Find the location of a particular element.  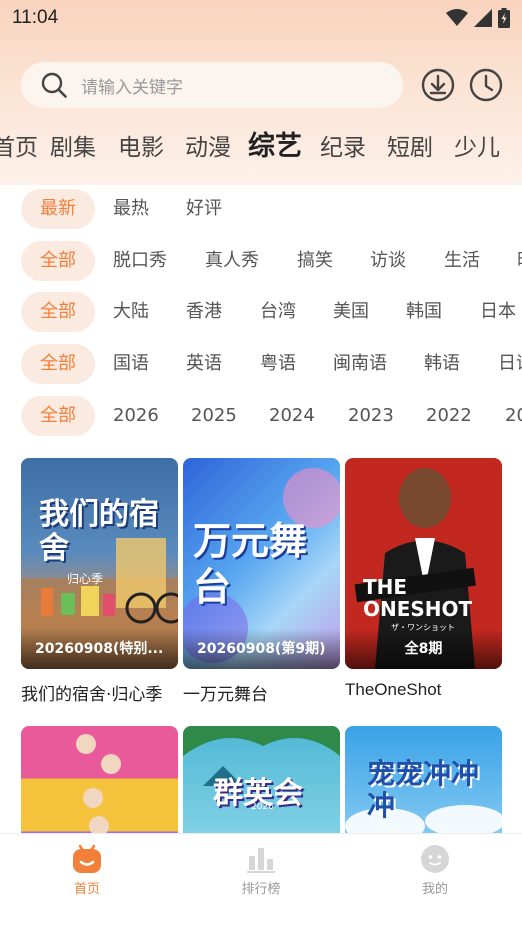

poster-subtitle-art: 2026 is located at coordinates (262, 807).